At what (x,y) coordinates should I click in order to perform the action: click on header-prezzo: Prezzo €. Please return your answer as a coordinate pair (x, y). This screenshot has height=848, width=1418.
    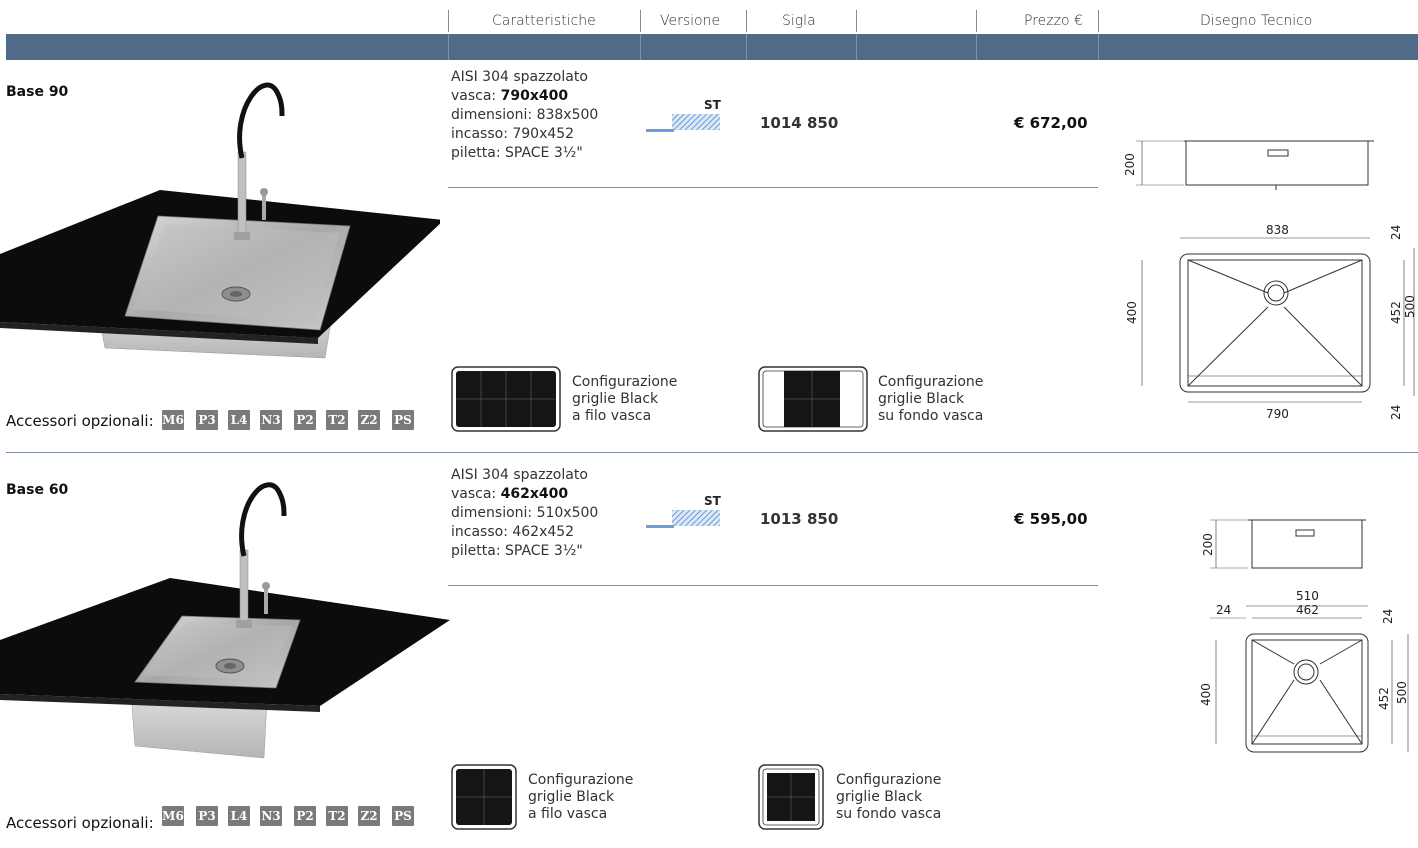
    Looking at the image, I should click on (1053, 21).